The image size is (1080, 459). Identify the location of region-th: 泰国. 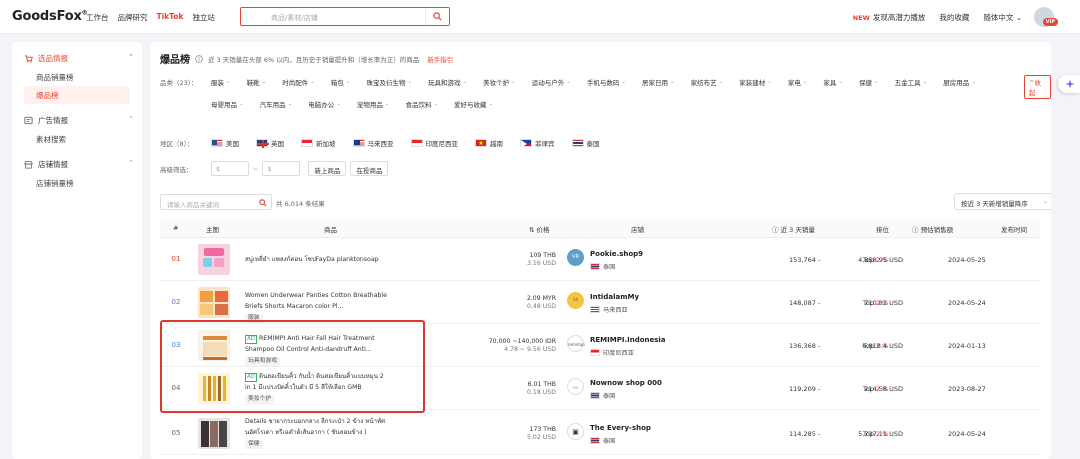
(585, 143).